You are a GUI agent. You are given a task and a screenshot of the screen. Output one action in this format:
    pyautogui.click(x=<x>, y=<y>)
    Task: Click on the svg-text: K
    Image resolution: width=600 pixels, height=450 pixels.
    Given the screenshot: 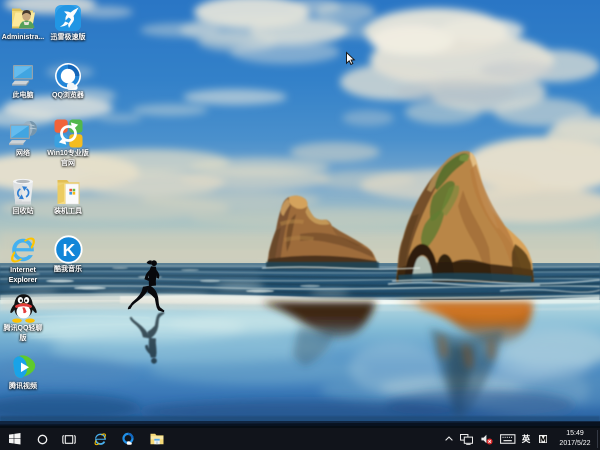 What is the action you would take?
    pyautogui.click(x=68, y=250)
    